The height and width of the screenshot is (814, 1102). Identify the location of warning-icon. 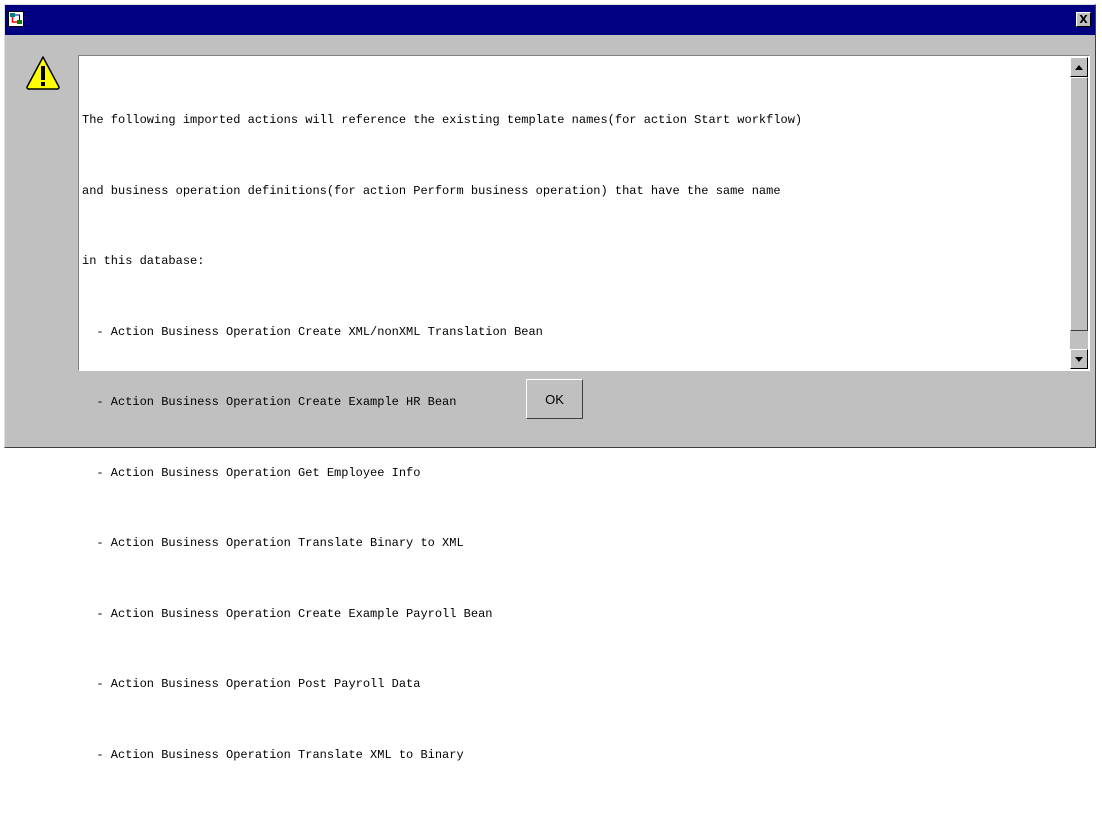
(43, 73).